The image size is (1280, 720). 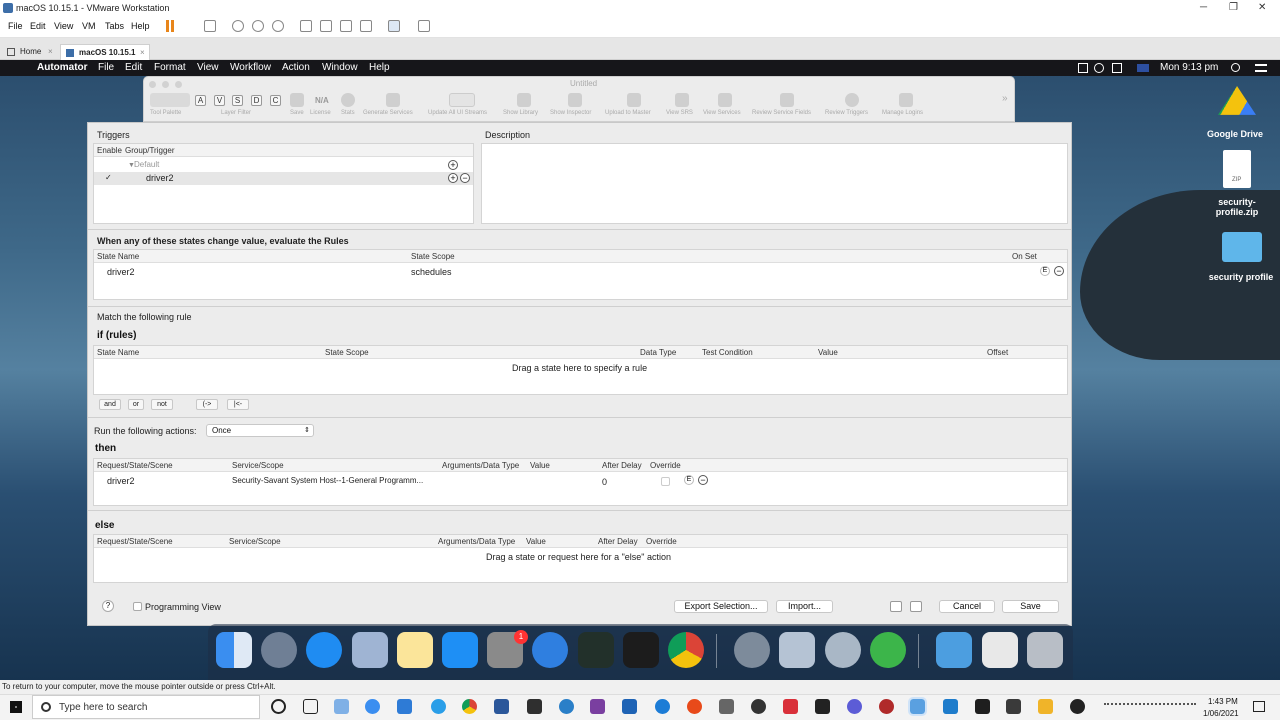 I want to click on or-button: or, so click(x=136, y=404).